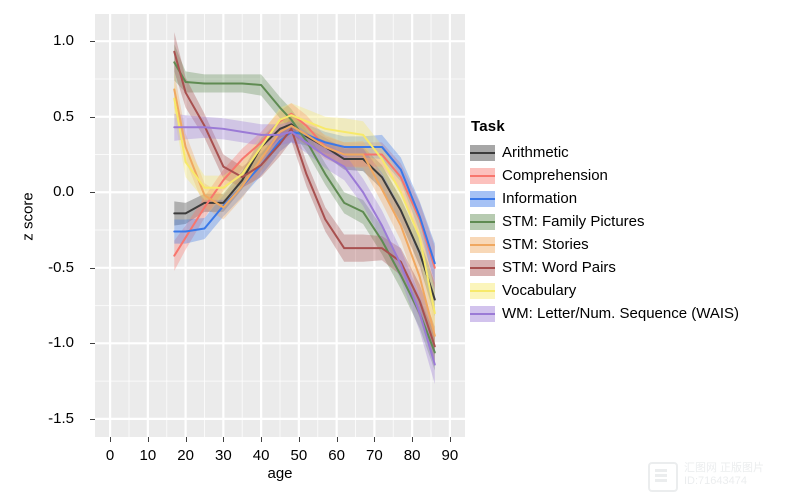 This screenshot has width=800, height=504. I want to click on x-tick-label: 20, so click(185, 455).